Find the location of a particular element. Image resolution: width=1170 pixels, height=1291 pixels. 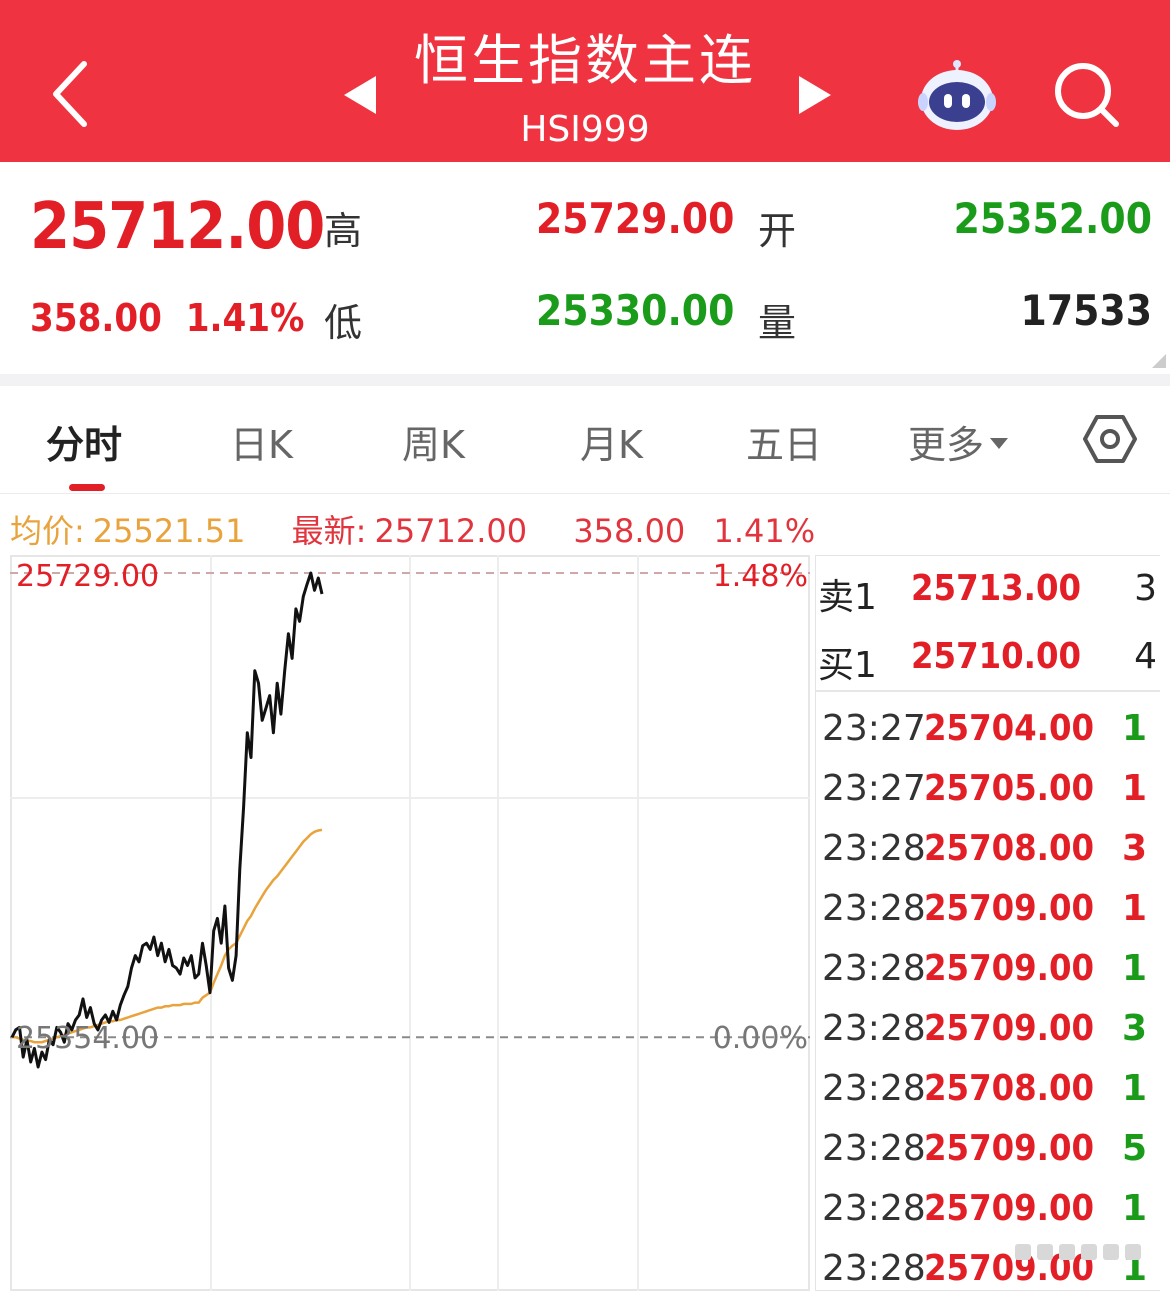

chart-settings-icon is located at coordinates (1110, 439).